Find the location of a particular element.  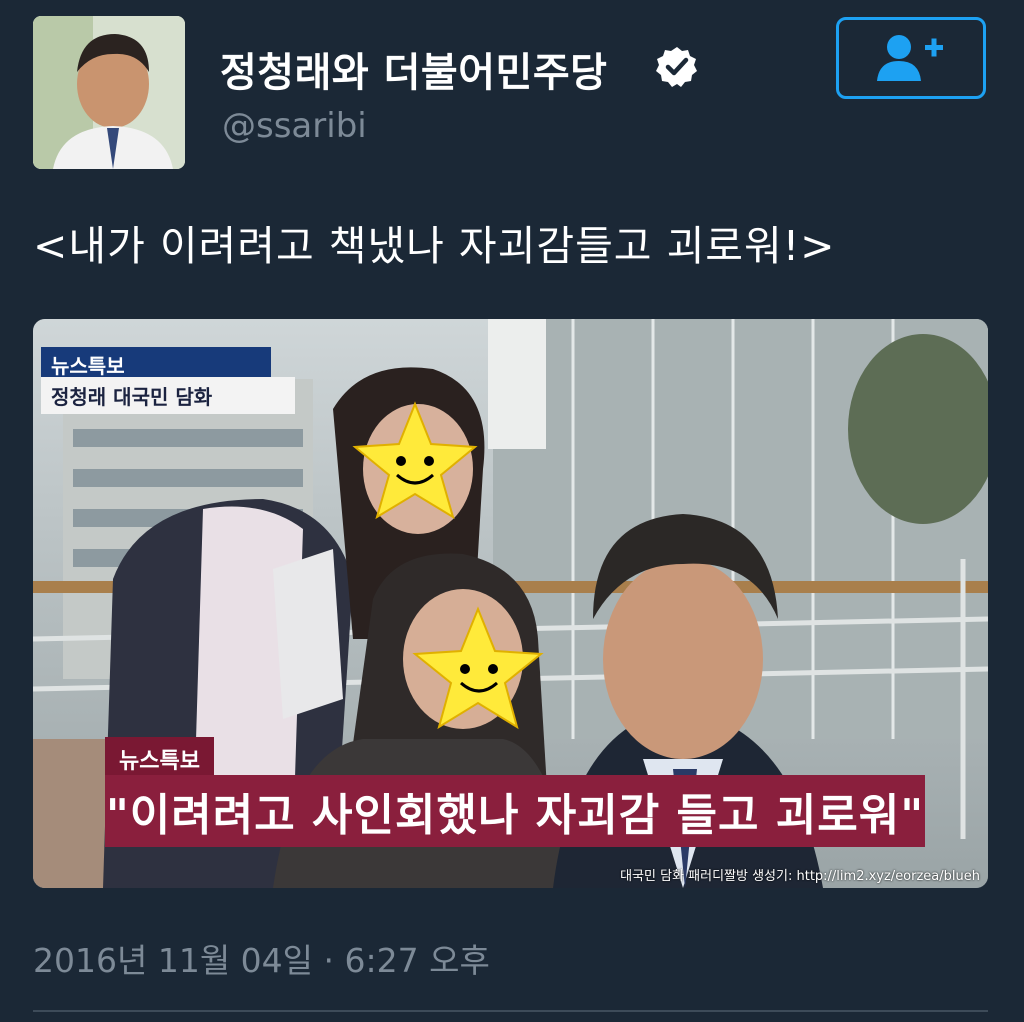

user-handle: @ssaribi is located at coordinates (294, 126).